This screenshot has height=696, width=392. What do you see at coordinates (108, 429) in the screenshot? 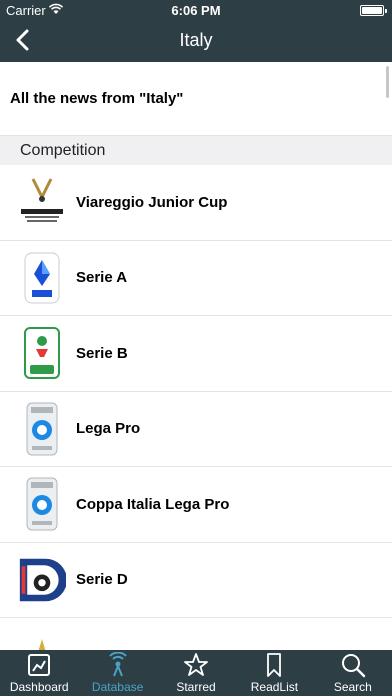
I see `competition-label: Lega Pro` at bounding box center [108, 429].